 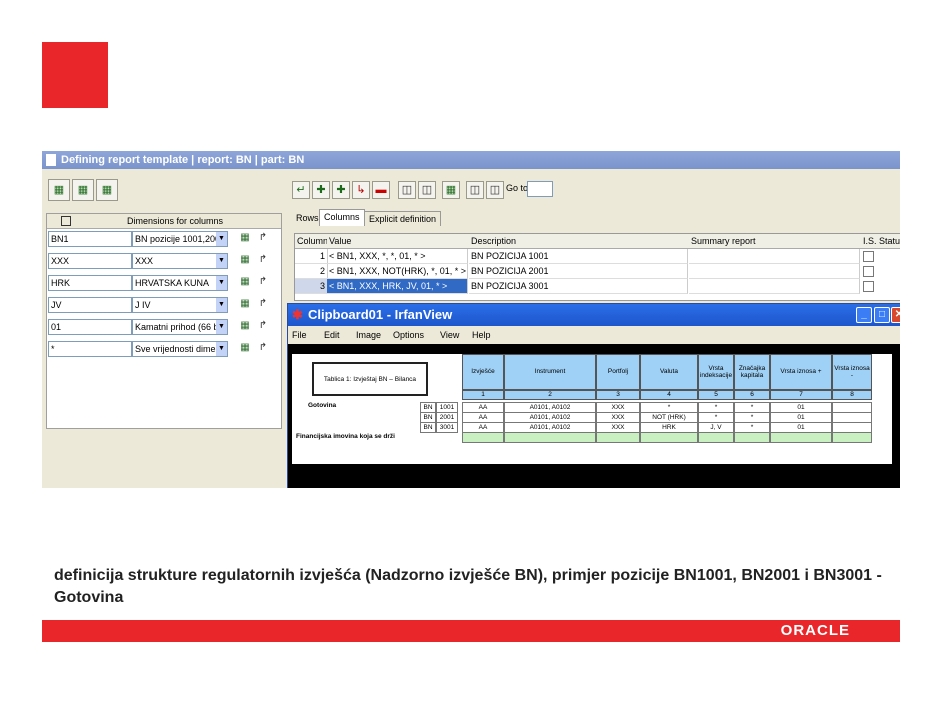 What do you see at coordinates (815, 630) in the screenshot?
I see `oracle-logo: ORACLE` at bounding box center [815, 630].